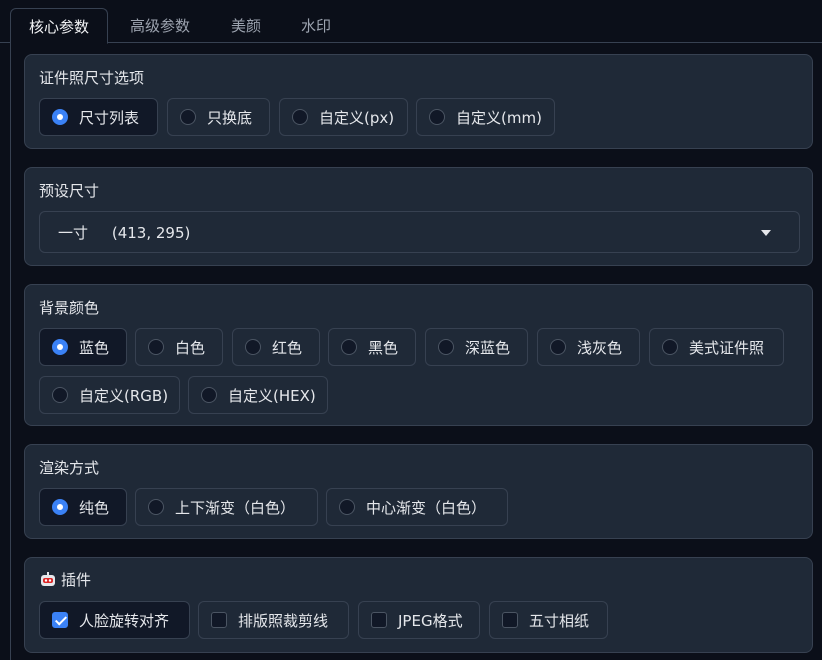 This screenshot has width=822, height=660. I want to click on plugins-label: 插件, so click(65, 579).